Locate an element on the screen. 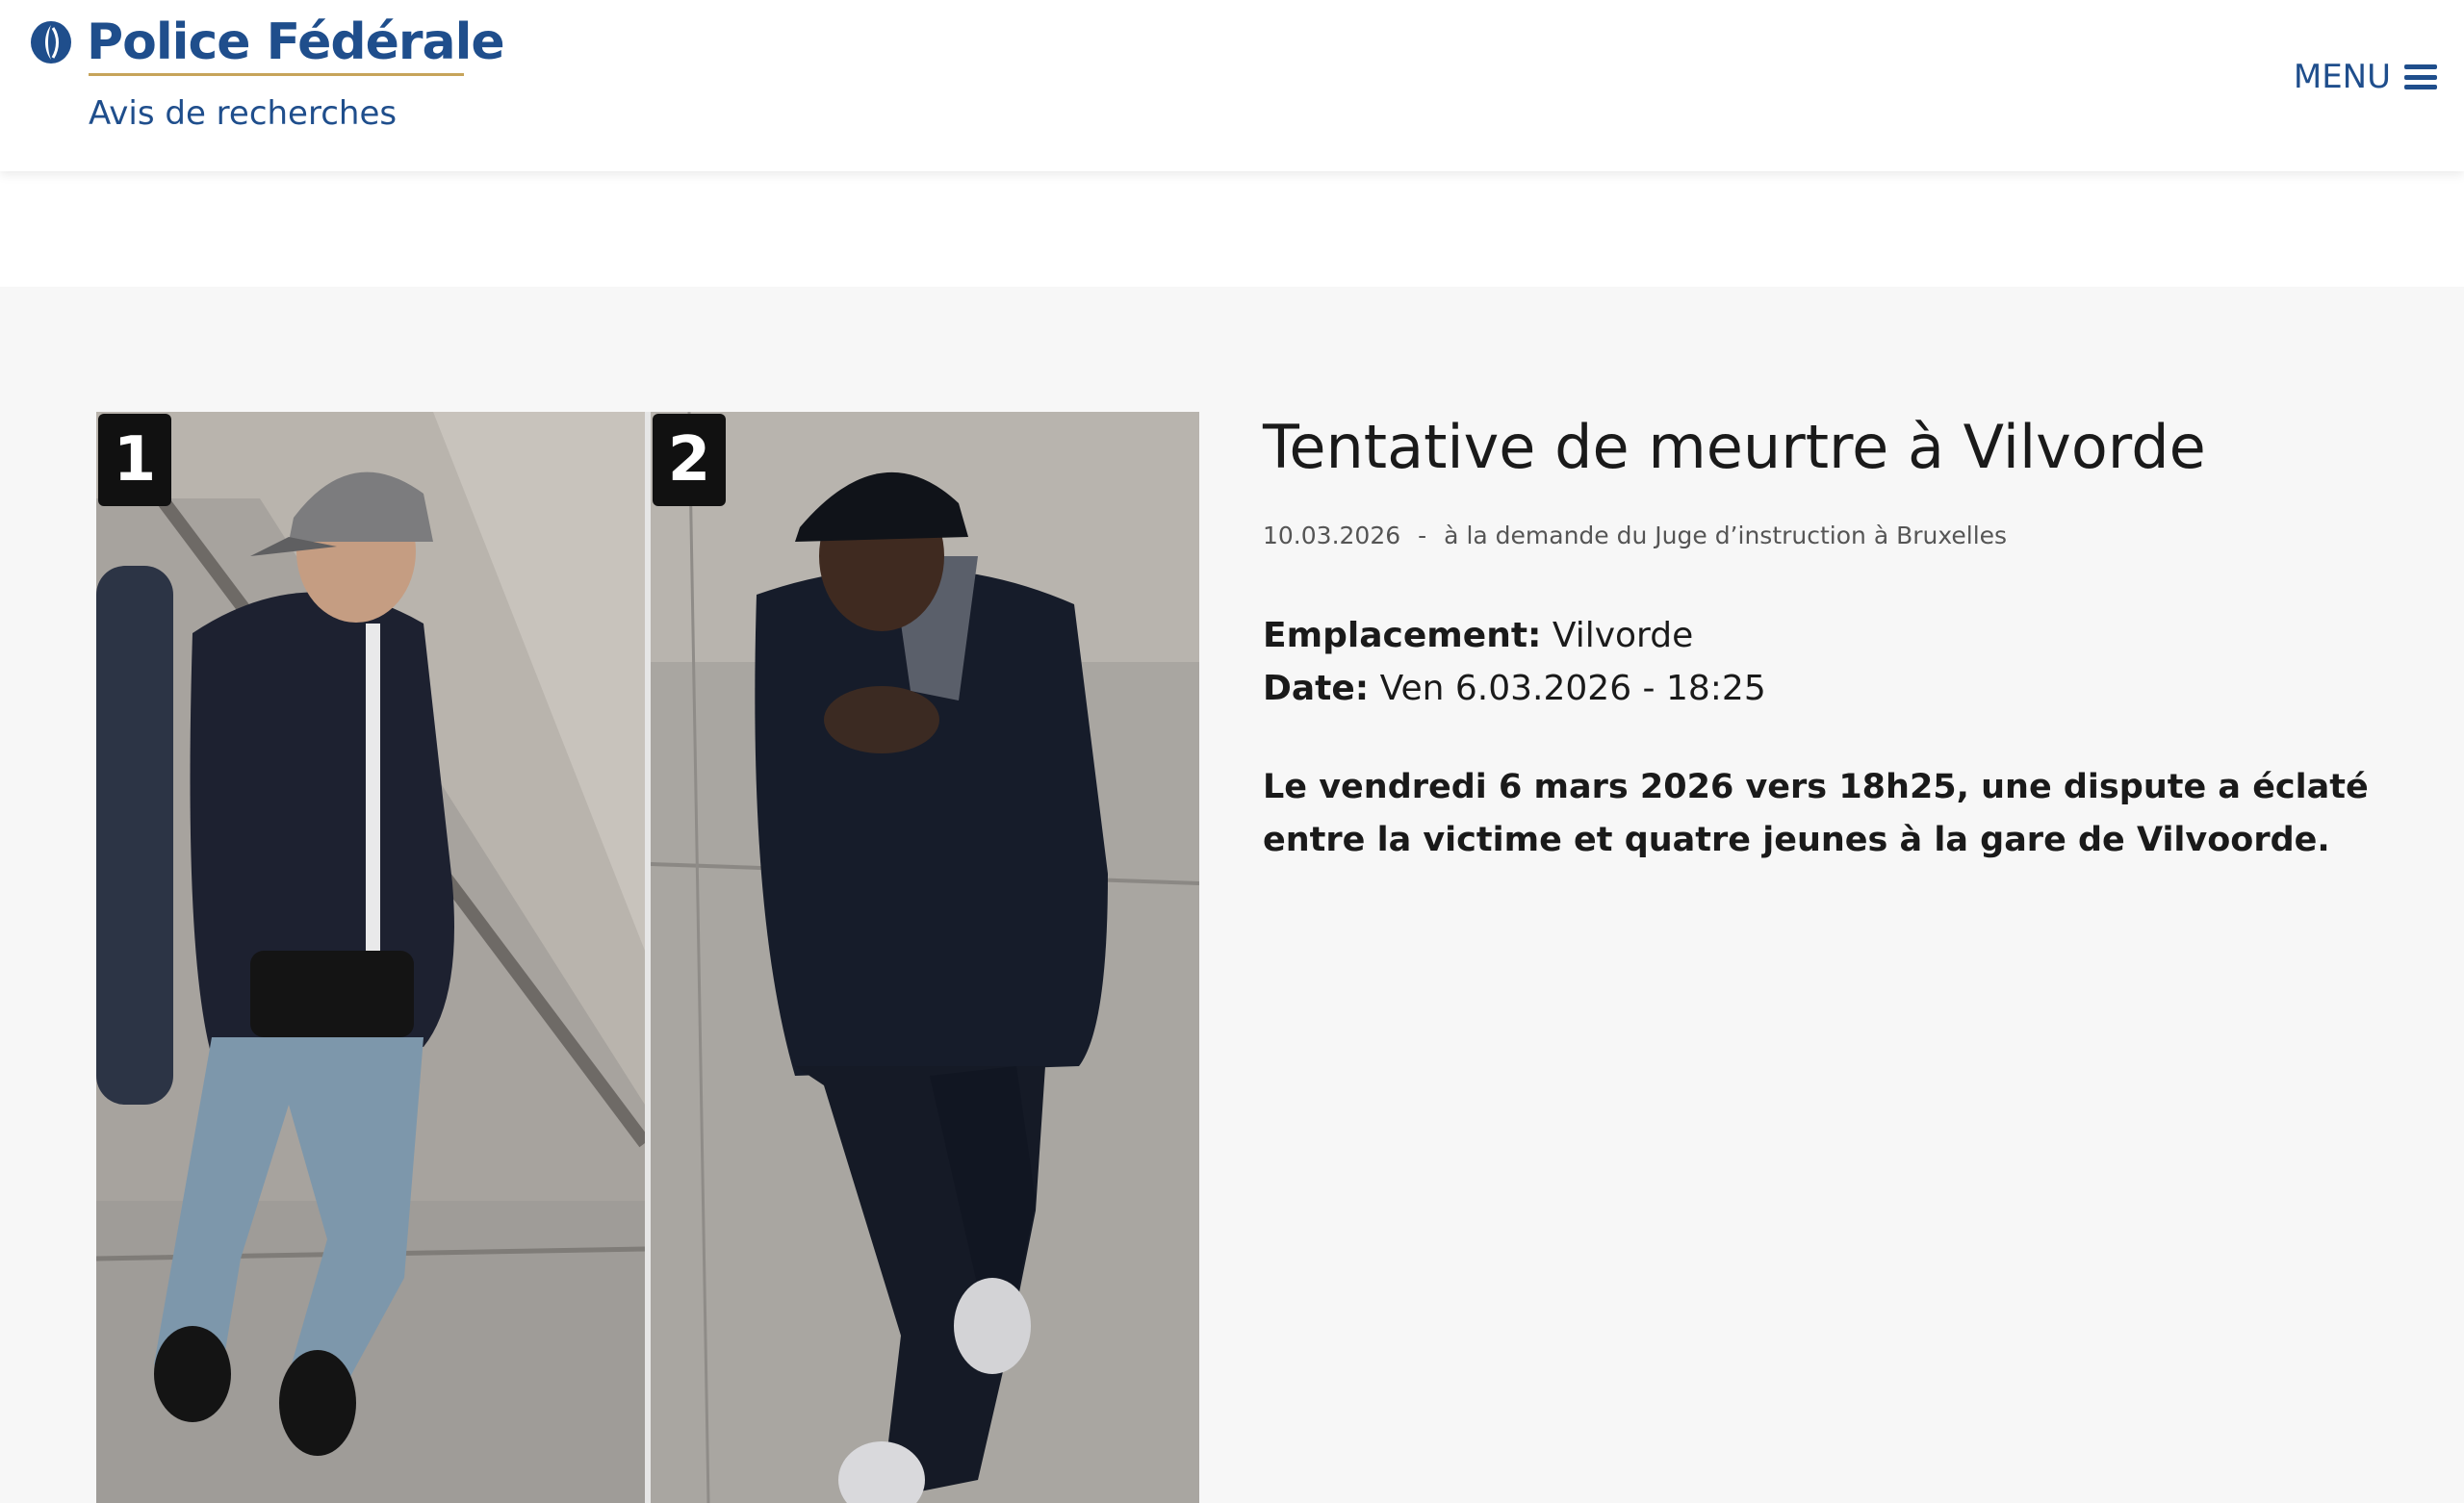  date-row: Date: Ven 6.03.2026 - 18:25 is located at coordinates (1831, 688).